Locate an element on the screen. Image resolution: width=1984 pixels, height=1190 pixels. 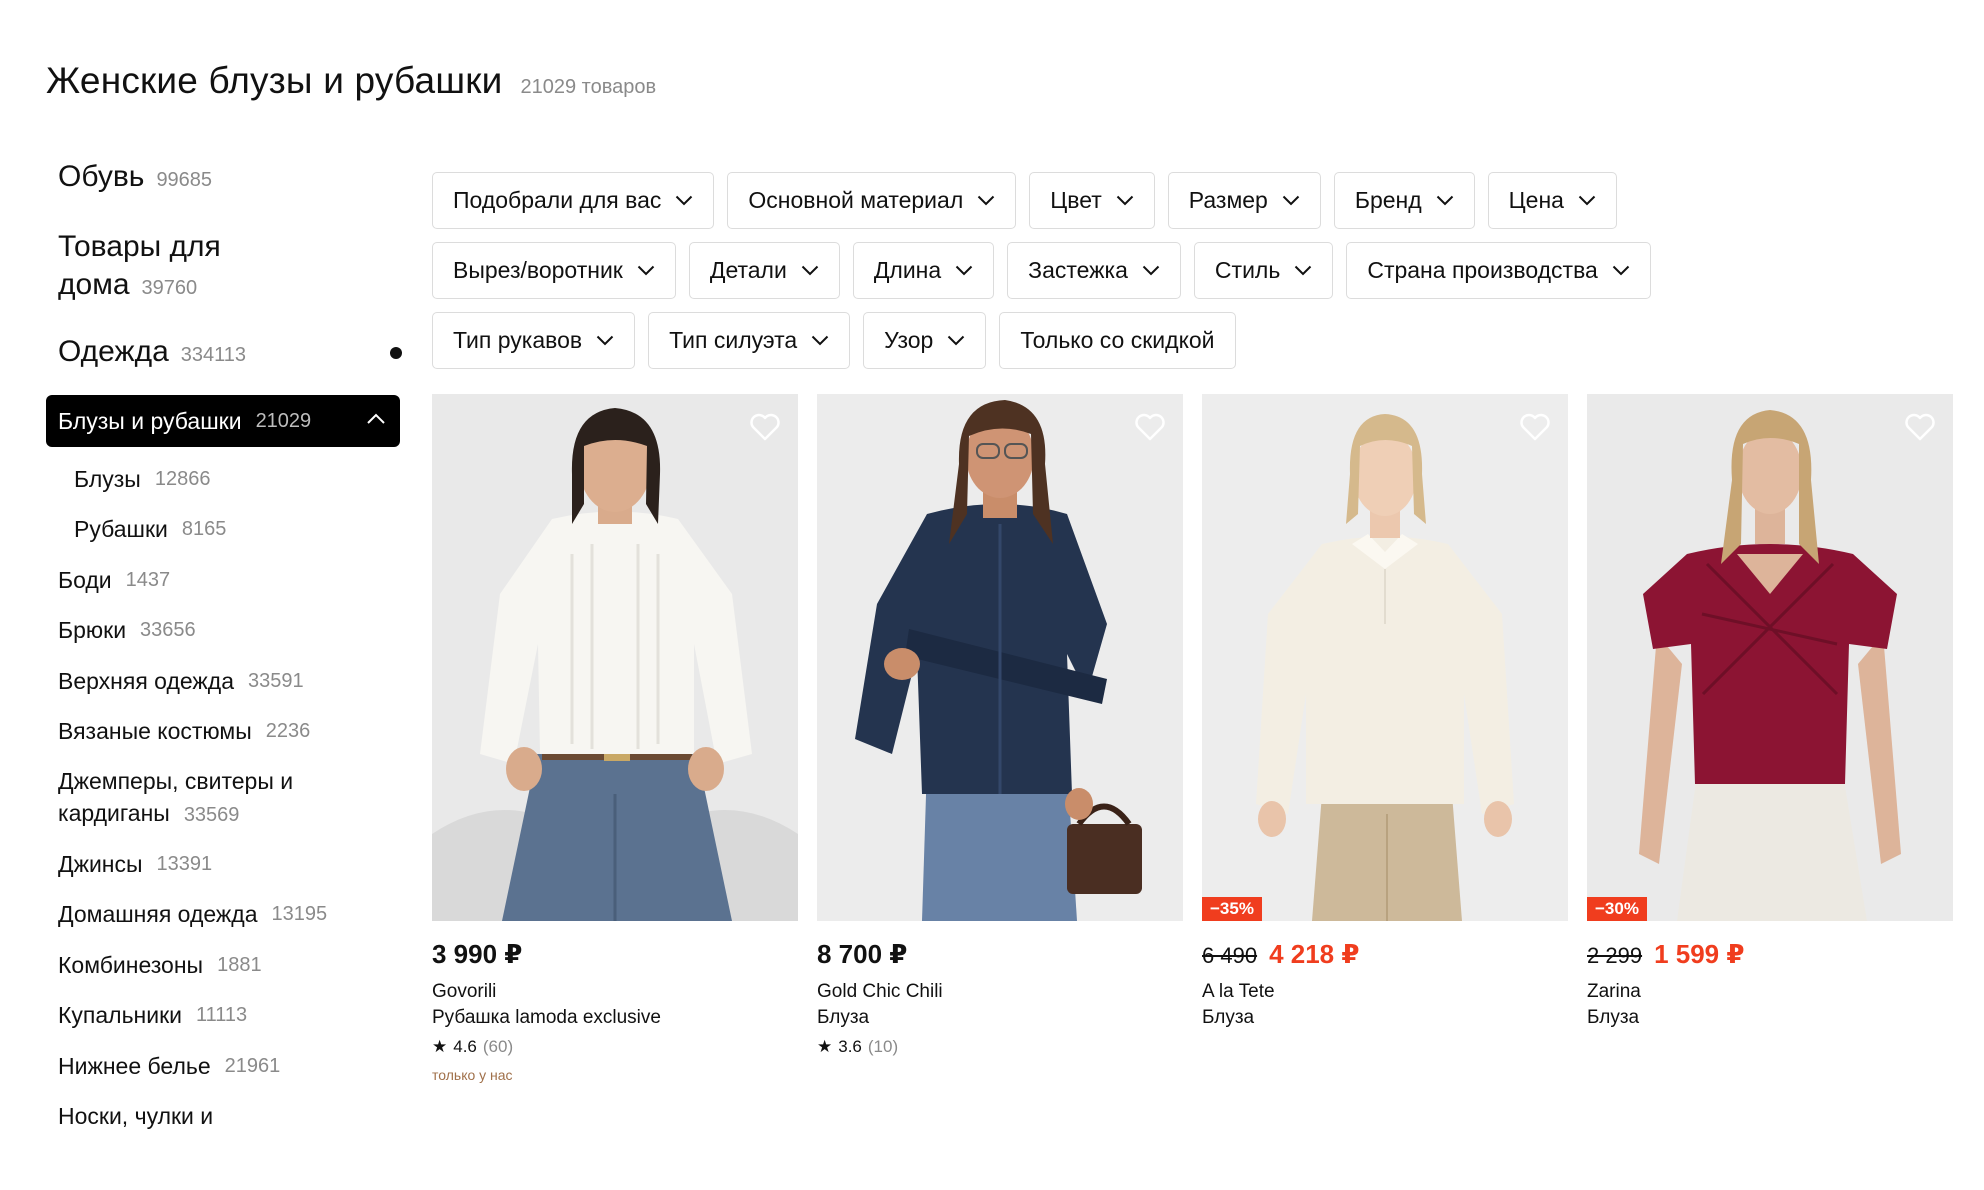
sidebar-item-bodysuits: Боди 1437 is located at coordinates (224, 580).